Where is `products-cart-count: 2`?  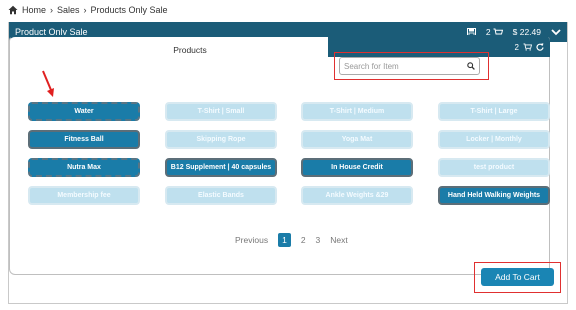
products-cart-count: 2 is located at coordinates (516, 47).